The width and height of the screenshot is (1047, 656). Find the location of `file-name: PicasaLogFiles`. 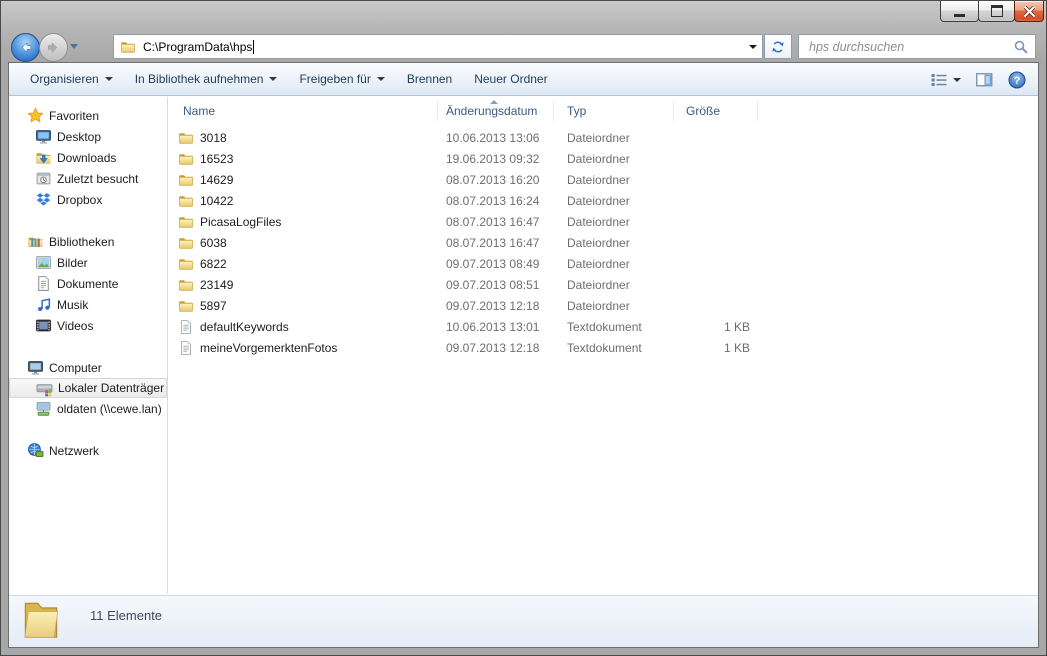

file-name: PicasaLogFiles is located at coordinates (241, 221).